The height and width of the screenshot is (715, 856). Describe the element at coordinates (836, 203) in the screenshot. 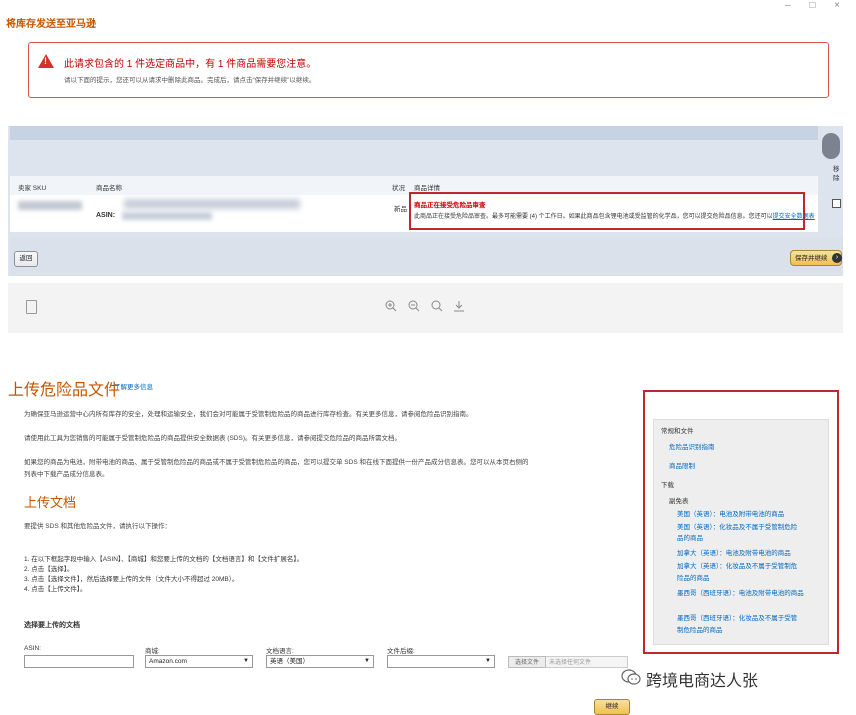

I see `remove-checkbox` at that location.